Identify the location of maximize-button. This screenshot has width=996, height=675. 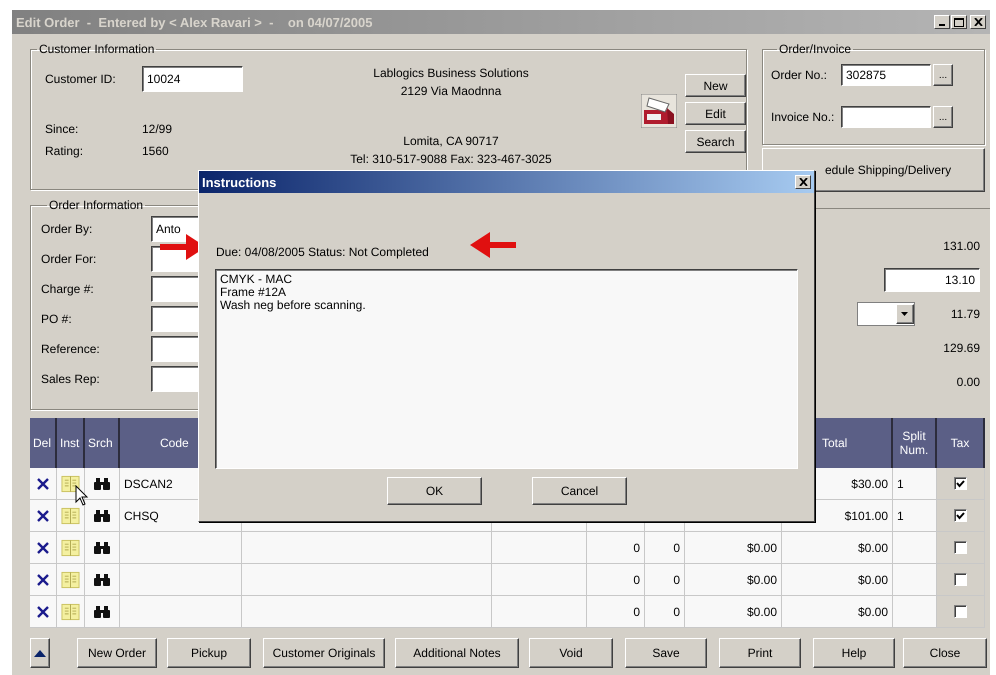
(959, 22).